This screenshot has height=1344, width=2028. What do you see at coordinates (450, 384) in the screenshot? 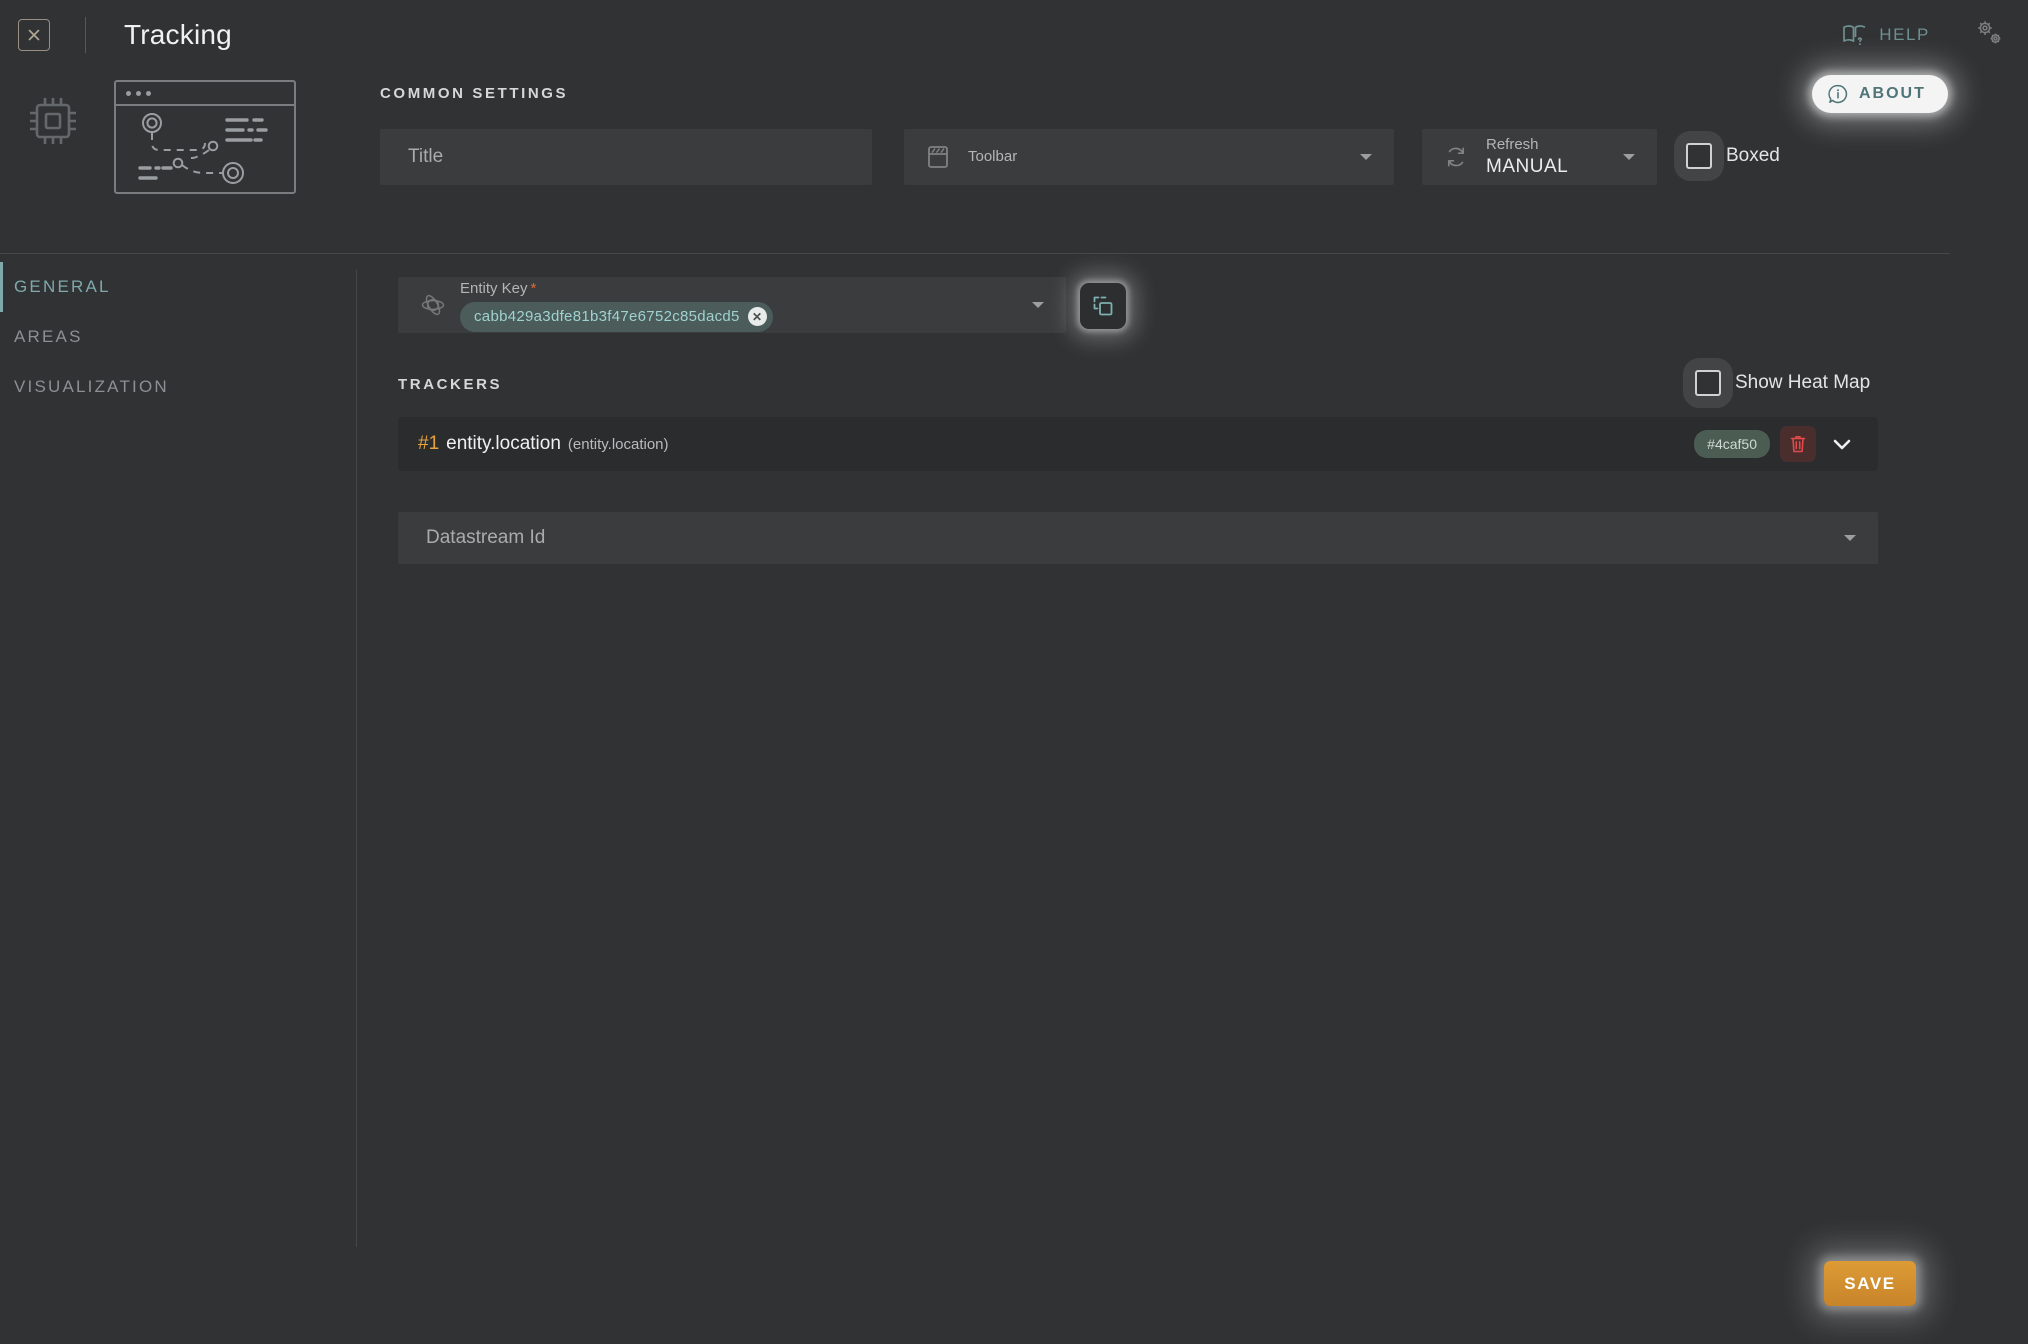
I see `trackers-heading: TRACKERS` at bounding box center [450, 384].